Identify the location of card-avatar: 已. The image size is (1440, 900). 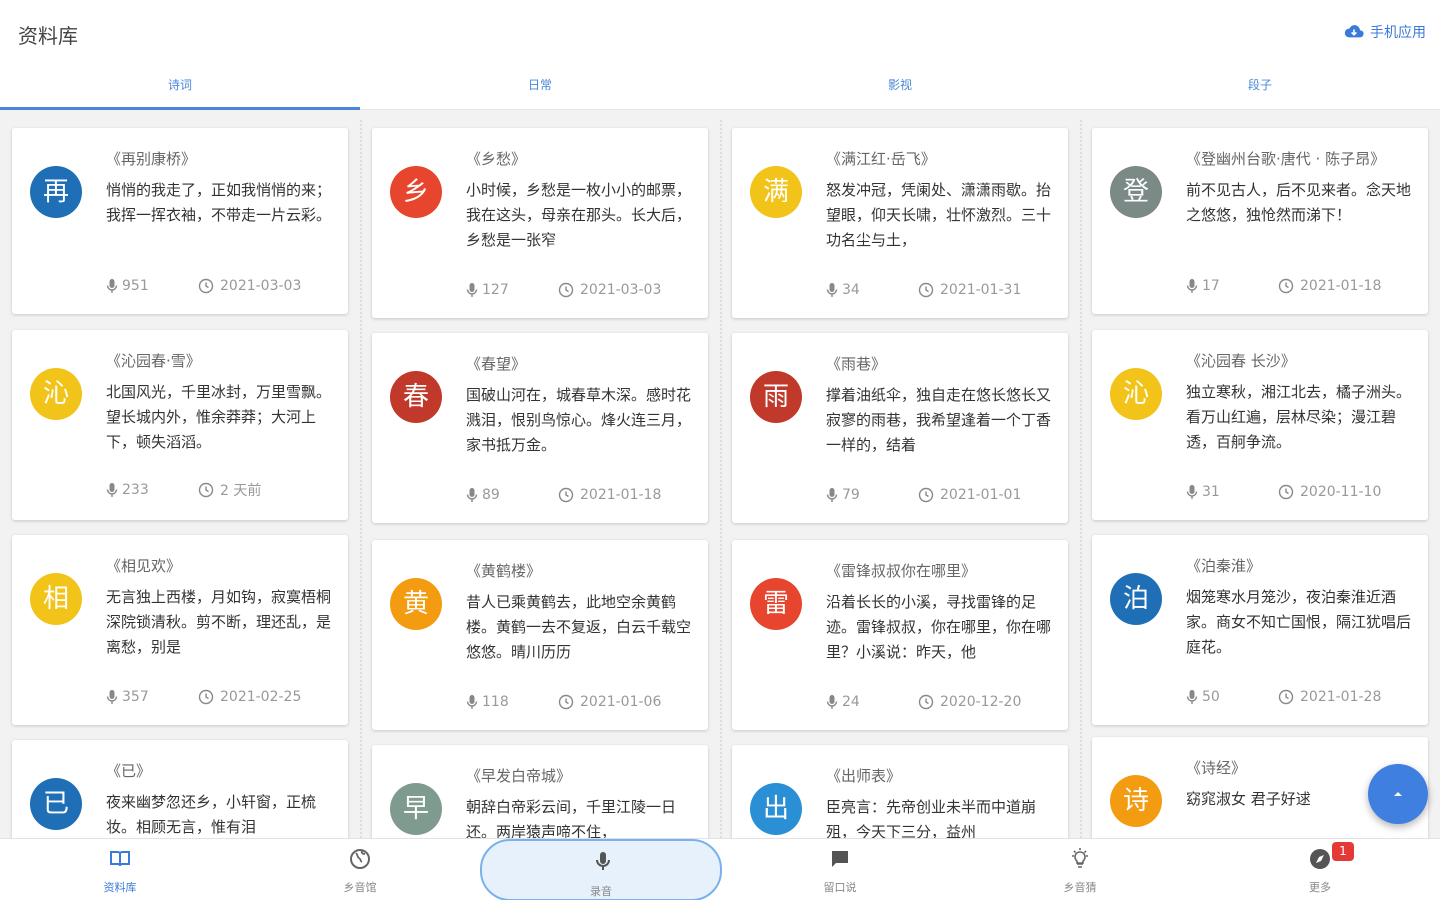
(56, 804).